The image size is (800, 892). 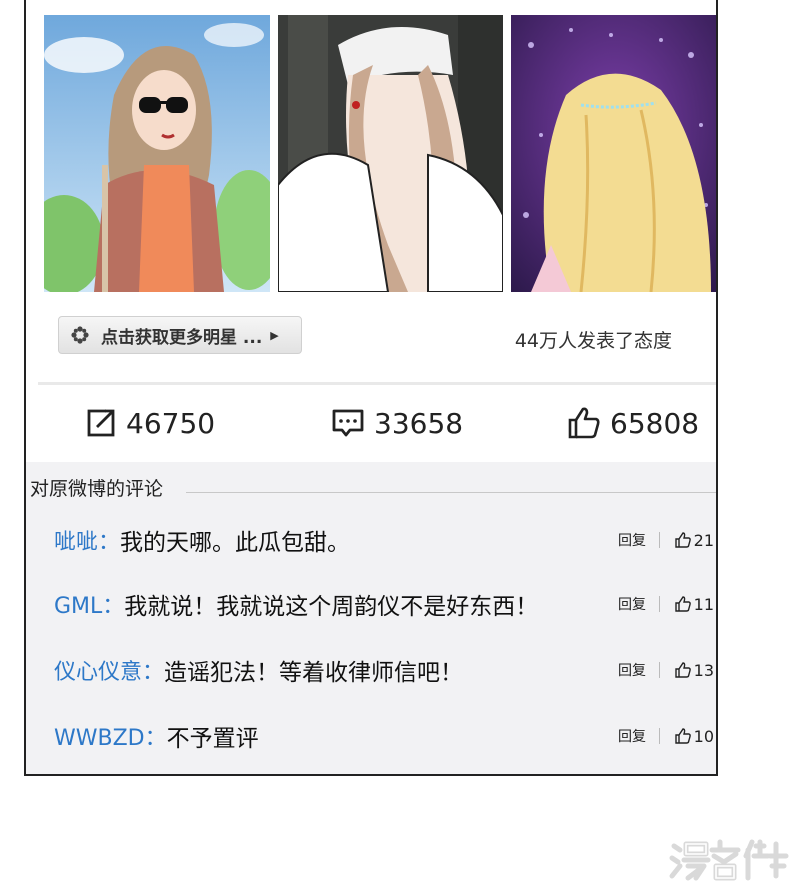 I want to click on comment-like-count: 21, so click(x=703, y=540).